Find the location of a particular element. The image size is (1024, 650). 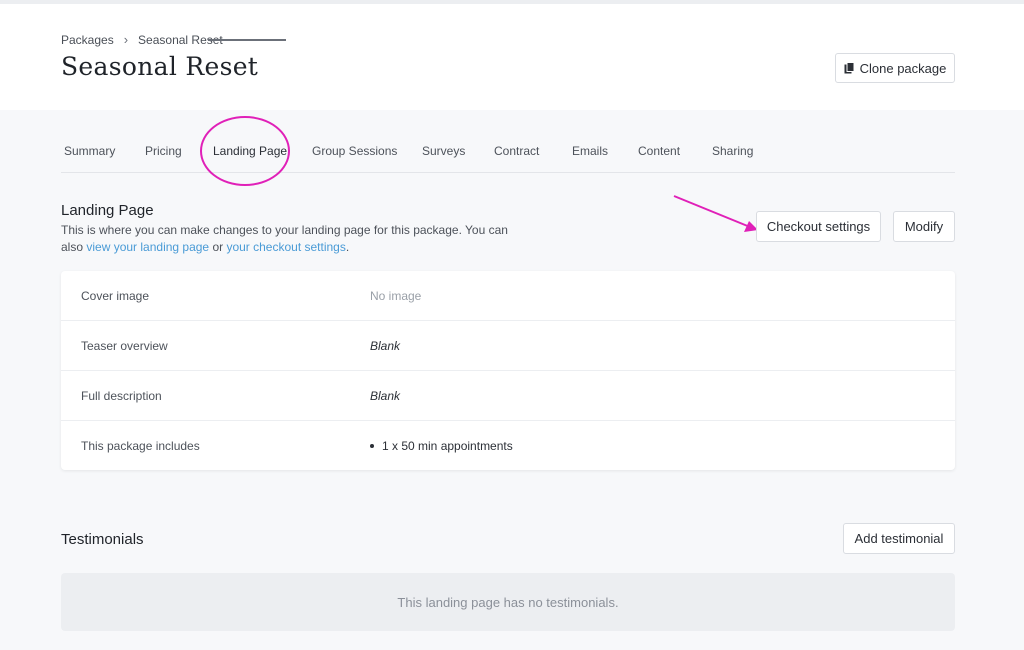

testimonials-empty-state: This landing page has no testimonials. is located at coordinates (508, 602).